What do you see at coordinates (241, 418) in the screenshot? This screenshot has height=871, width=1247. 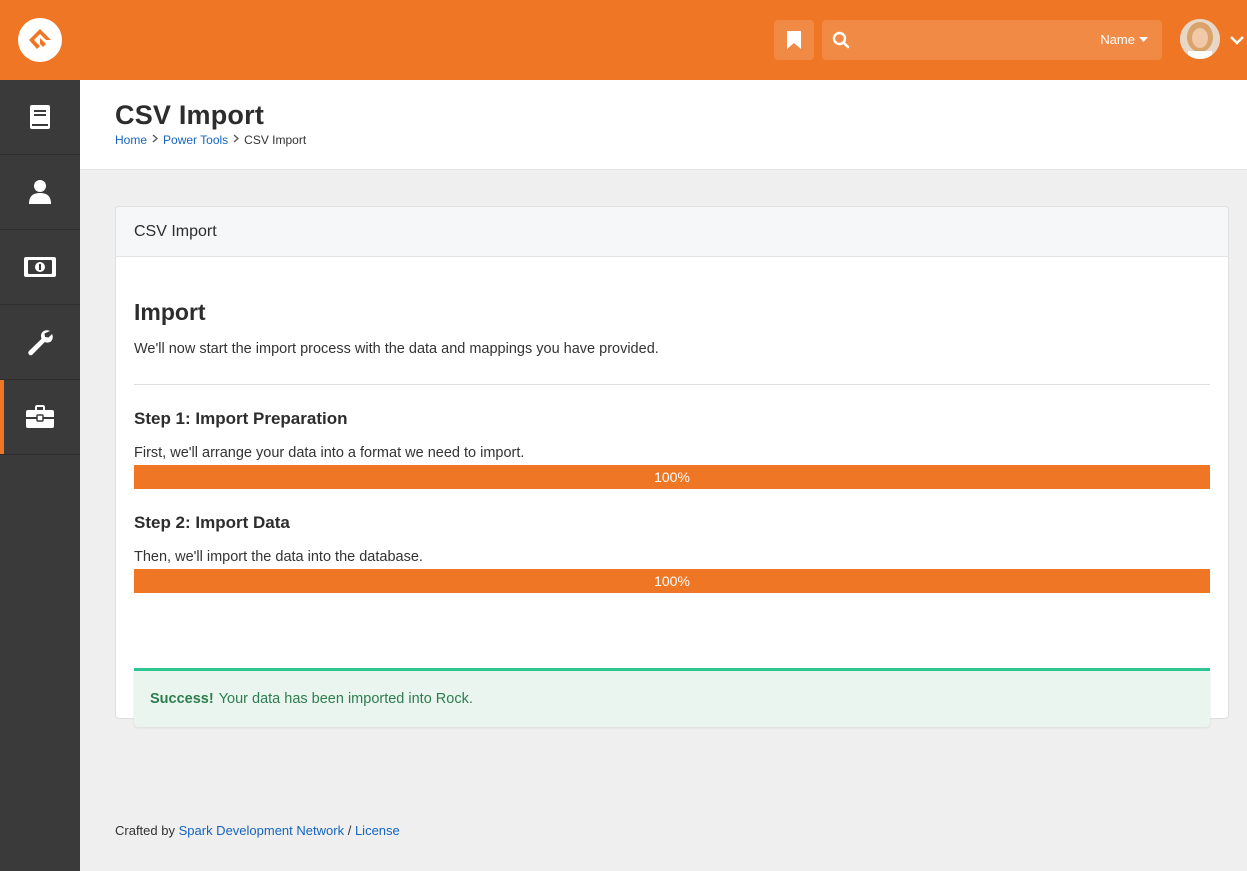 I see `step-1-title: Step 1: Import Preparation` at bounding box center [241, 418].